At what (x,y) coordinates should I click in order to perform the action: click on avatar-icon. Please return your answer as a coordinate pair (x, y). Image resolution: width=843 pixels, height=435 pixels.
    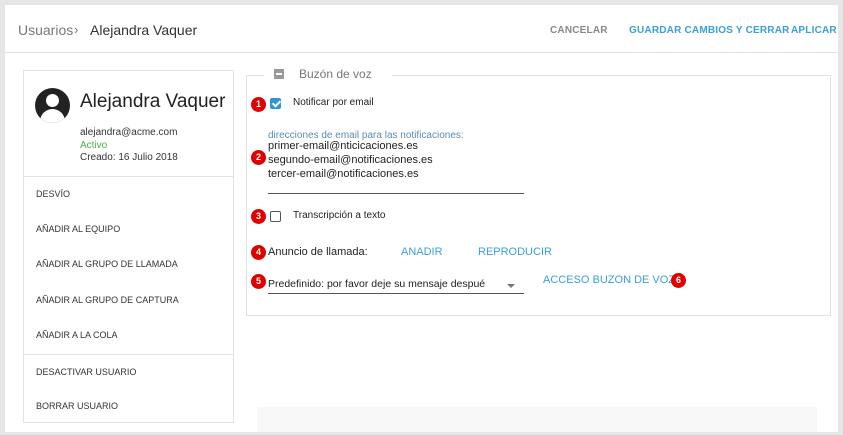
    Looking at the image, I should click on (52, 105).